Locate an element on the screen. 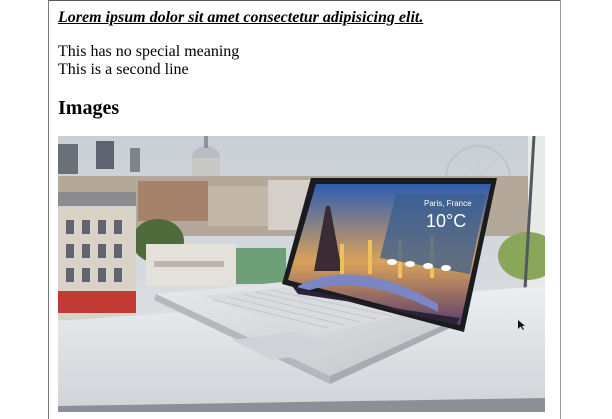 Image resolution: width=612 pixels, height=419 pixels. content-left-border is located at coordinates (48, 209).